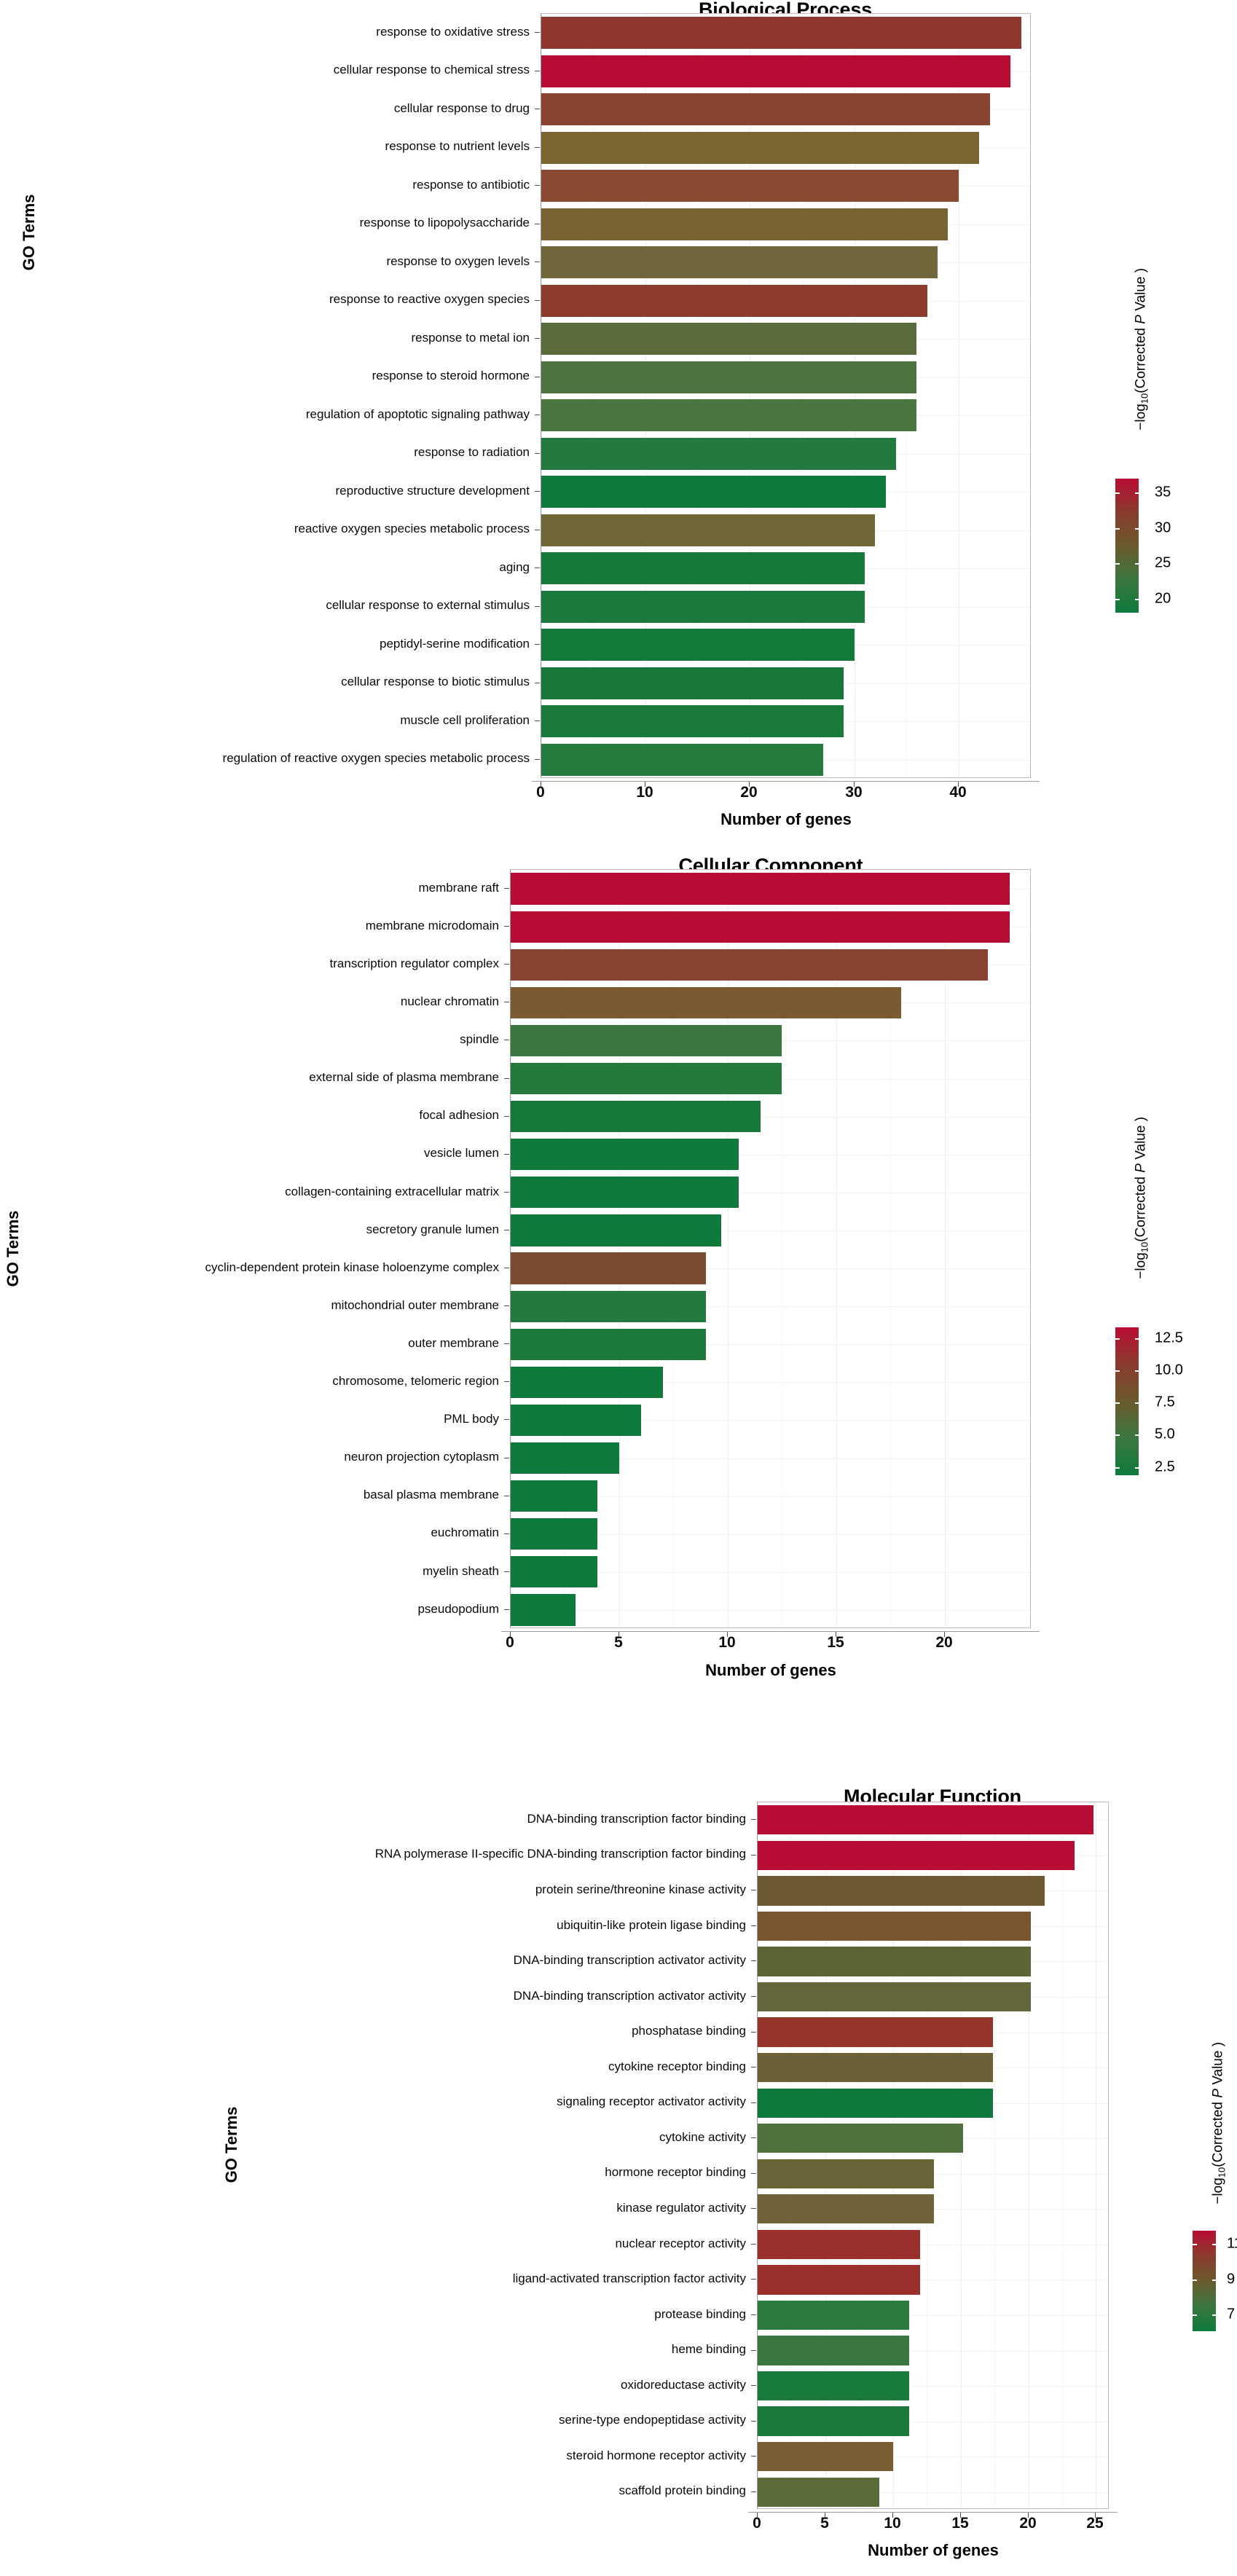  Describe the element at coordinates (415, 1381) in the screenshot. I see `y-axis-category-label: chromosome, telomeric region` at that location.